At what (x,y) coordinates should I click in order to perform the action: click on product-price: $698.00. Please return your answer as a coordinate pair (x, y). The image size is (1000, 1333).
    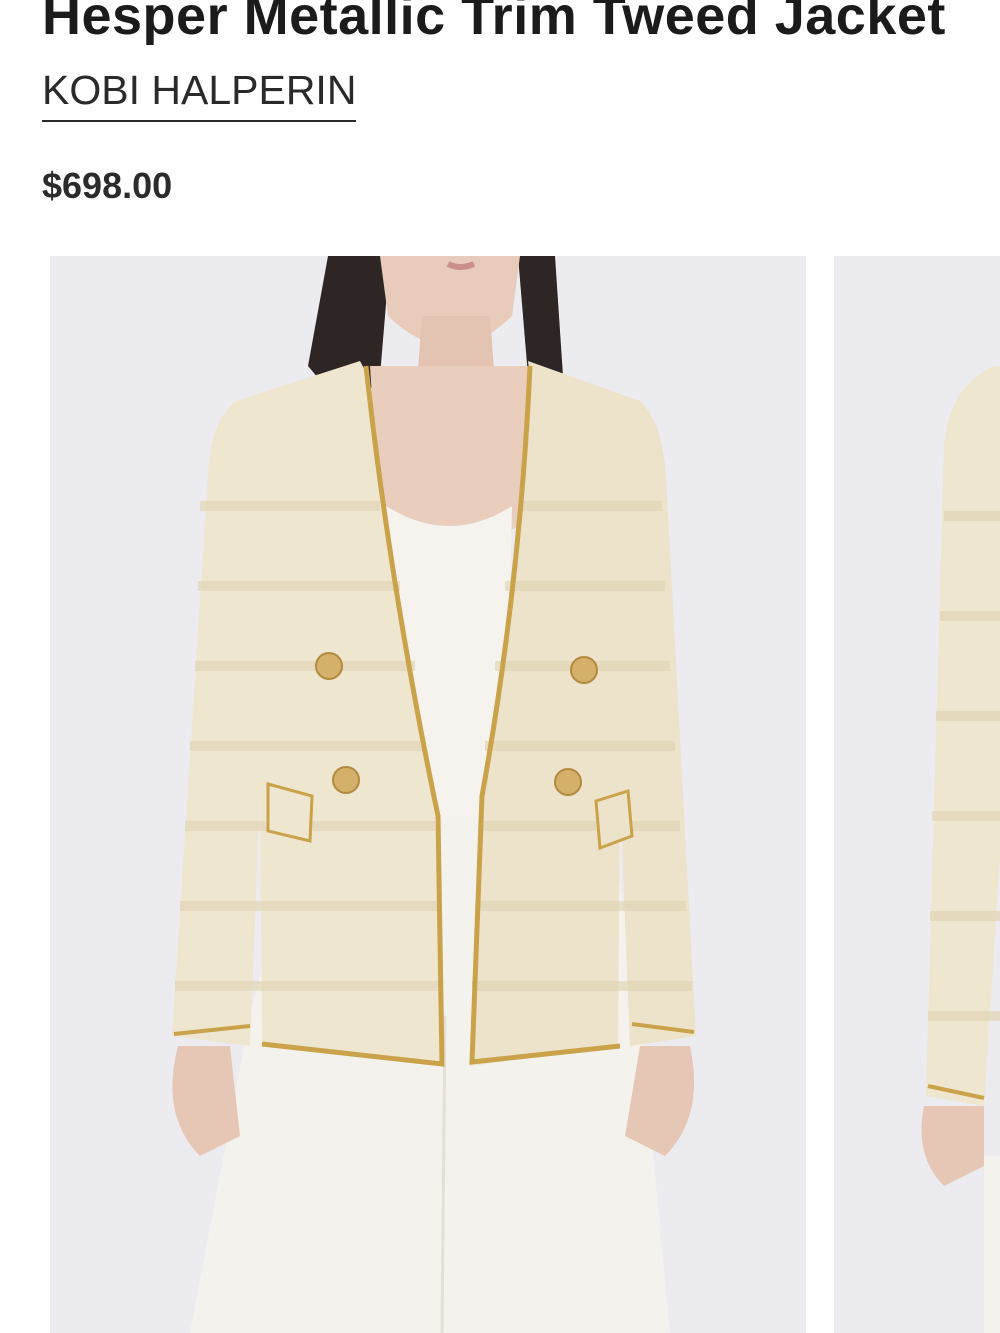
    Looking at the image, I should click on (107, 185).